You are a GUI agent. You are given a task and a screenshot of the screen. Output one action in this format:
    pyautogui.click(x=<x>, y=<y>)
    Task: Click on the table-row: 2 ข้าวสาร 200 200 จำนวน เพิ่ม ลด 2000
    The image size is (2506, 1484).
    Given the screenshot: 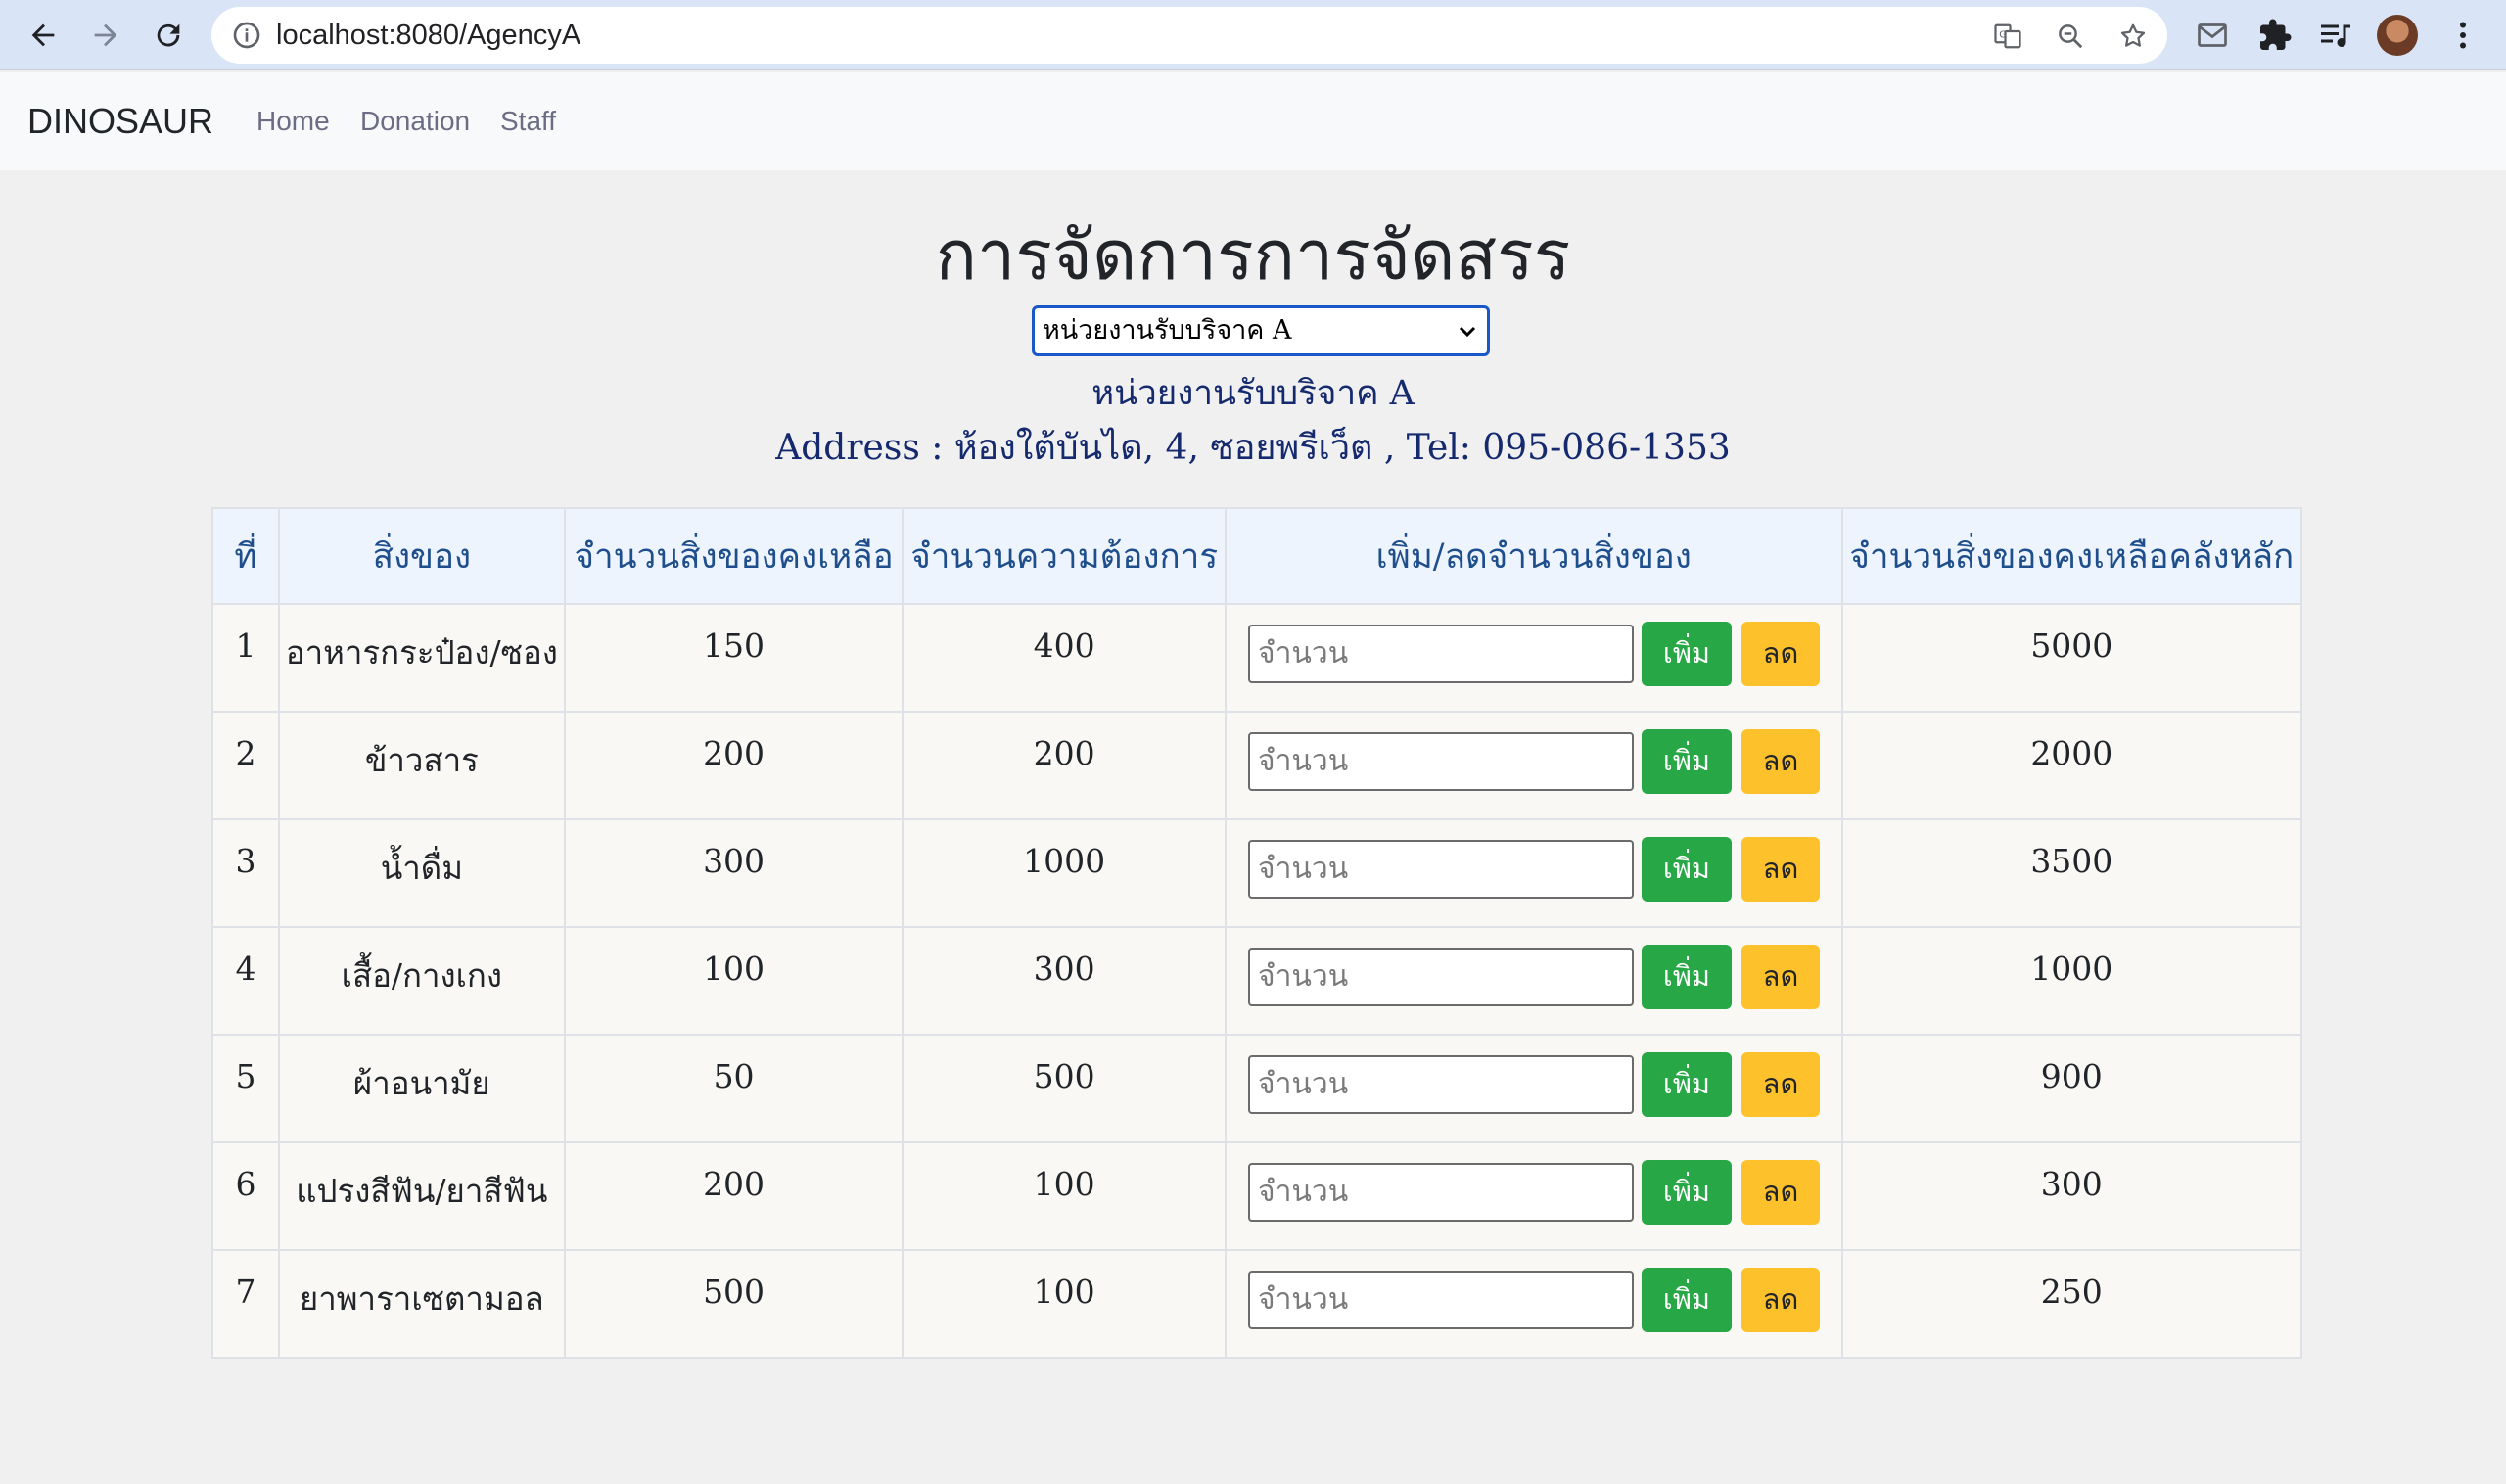 What is the action you would take?
    pyautogui.click(x=1257, y=765)
    